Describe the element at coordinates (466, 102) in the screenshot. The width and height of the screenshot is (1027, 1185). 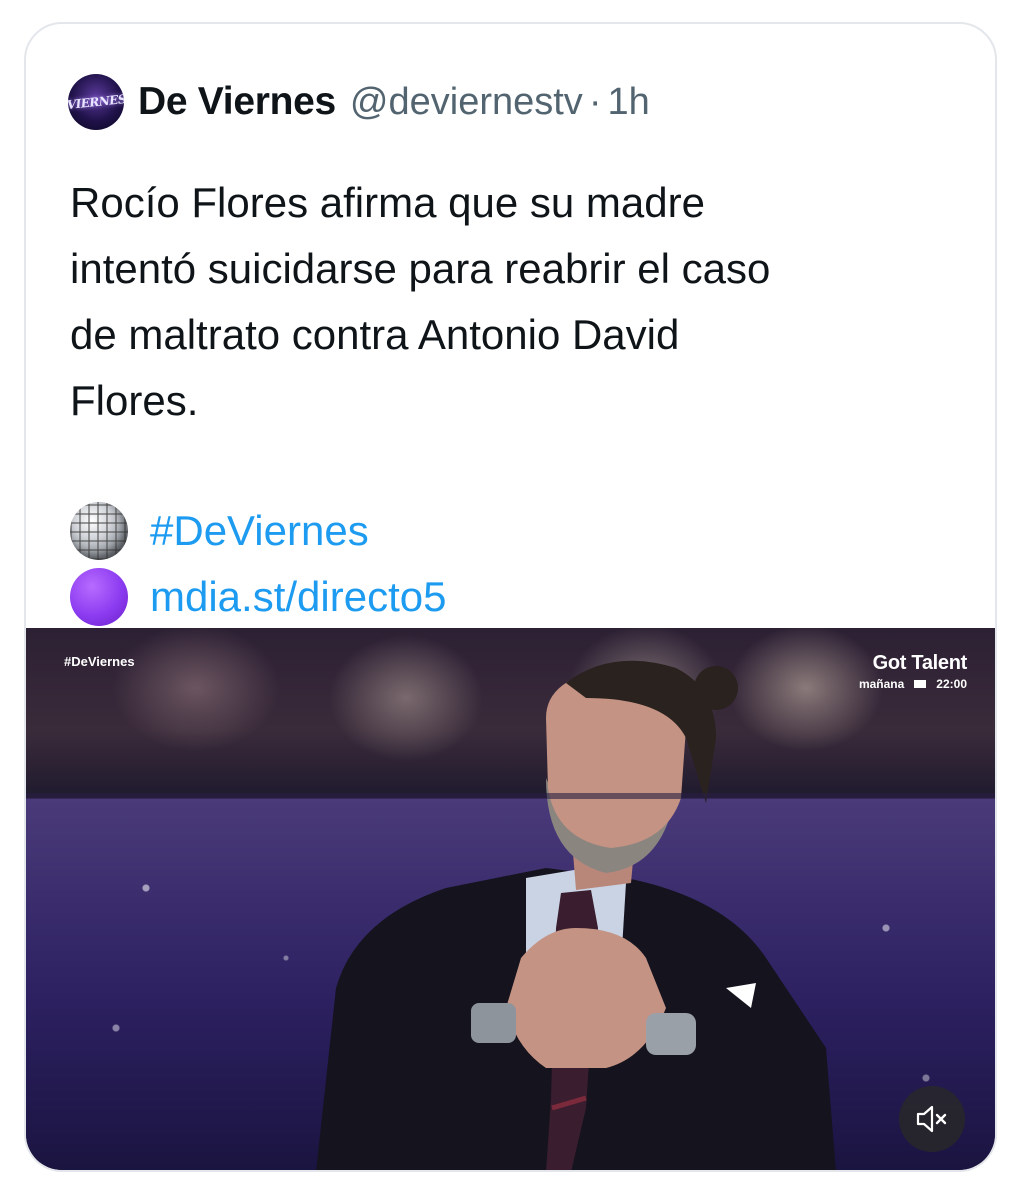
I see `author-handle: @deviernestv` at that location.